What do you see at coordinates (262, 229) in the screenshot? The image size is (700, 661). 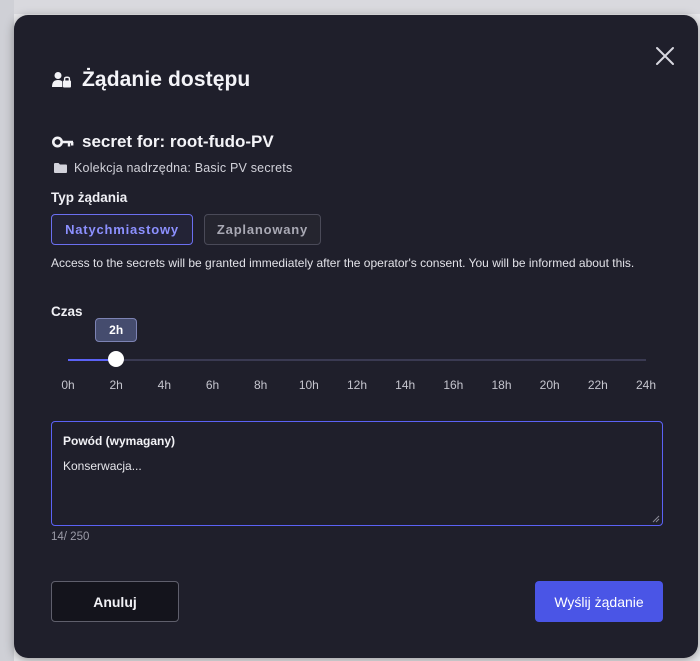 I see `type-scheduled-button: Zaplanowany` at bounding box center [262, 229].